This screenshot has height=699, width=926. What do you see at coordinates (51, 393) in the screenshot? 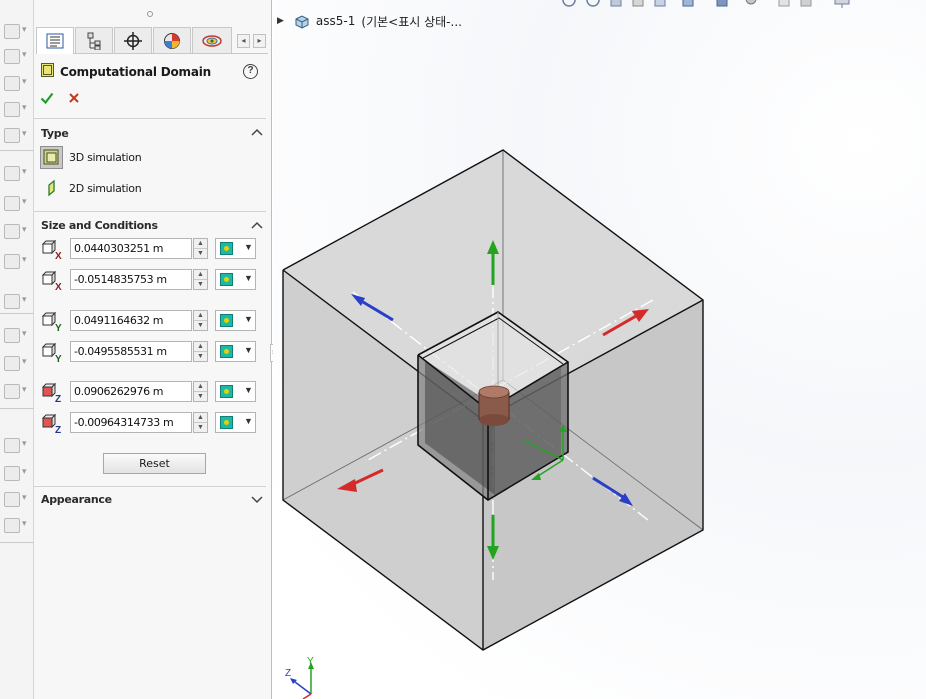
I see `z-max-bound-icon: Z` at bounding box center [51, 393].